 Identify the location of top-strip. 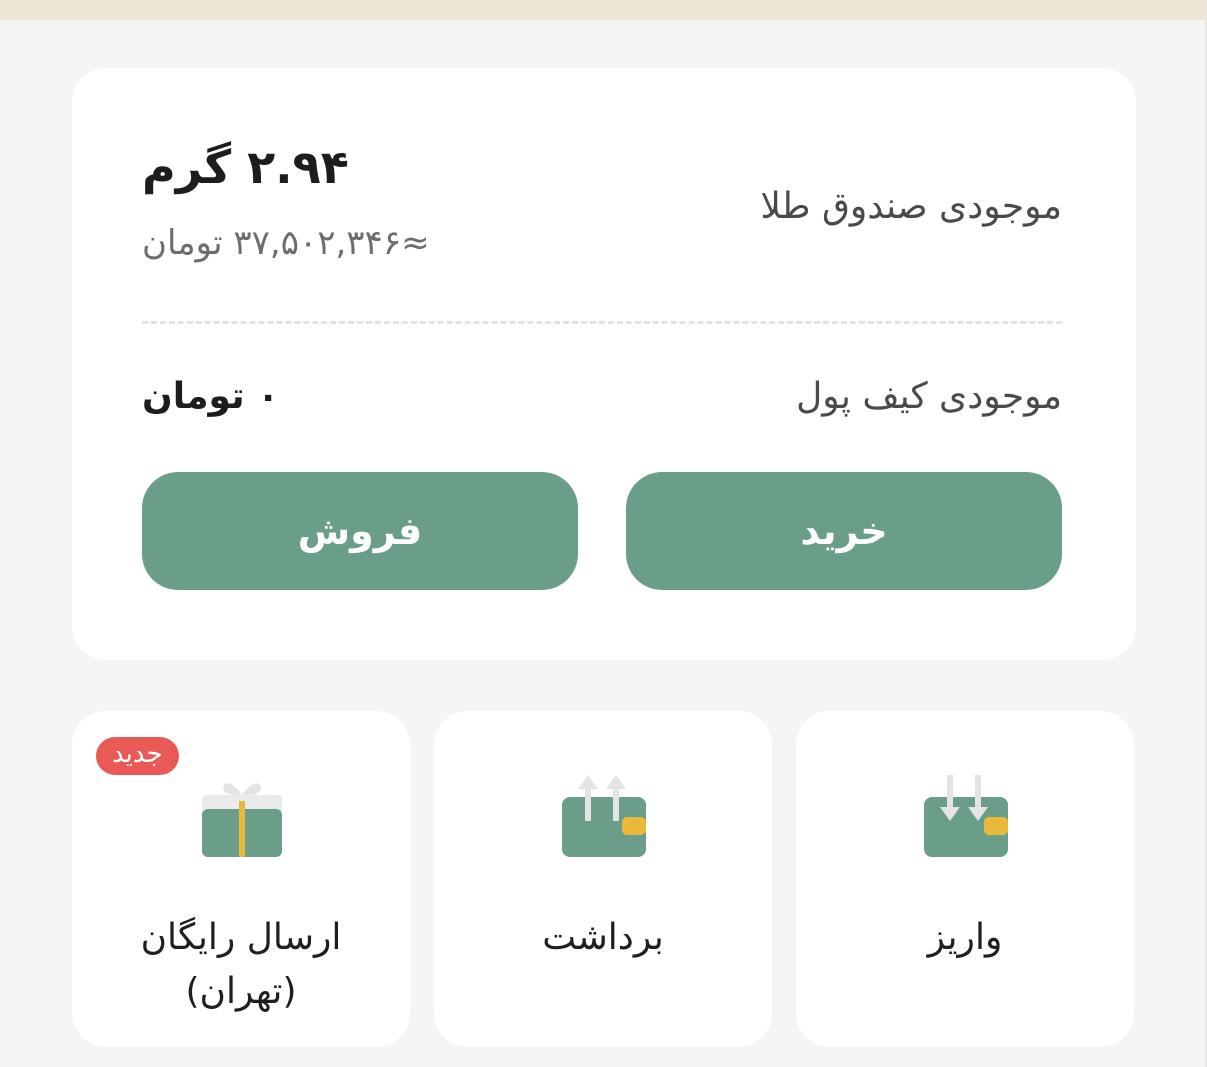
(603, 10).